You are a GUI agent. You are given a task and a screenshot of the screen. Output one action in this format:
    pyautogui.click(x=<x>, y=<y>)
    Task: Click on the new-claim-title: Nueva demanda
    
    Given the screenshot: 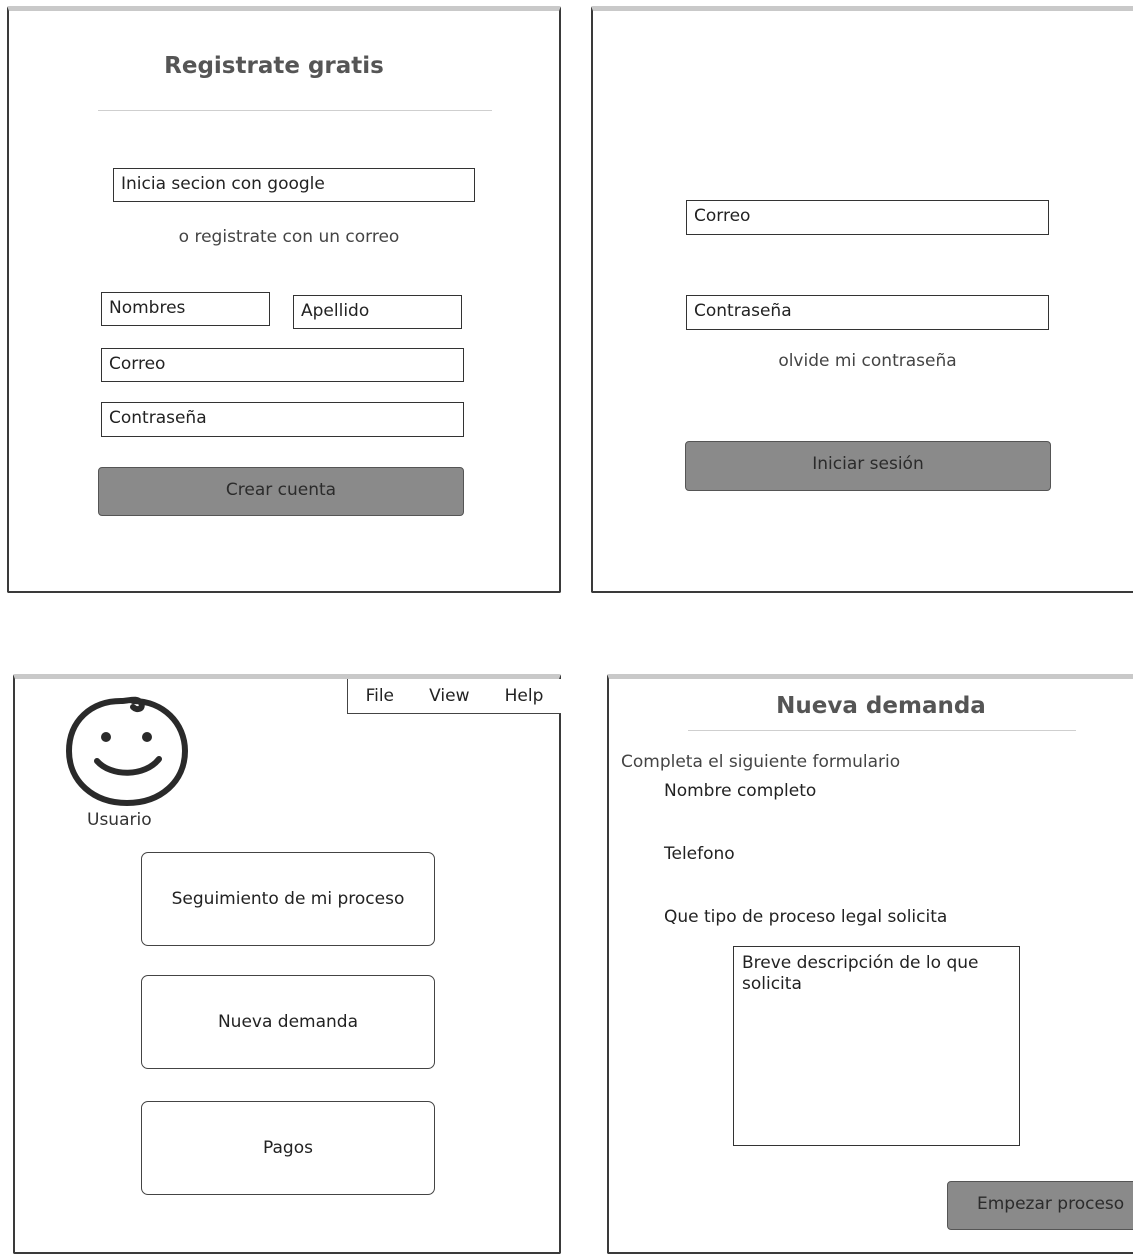 What is the action you would take?
    pyautogui.click(x=881, y=706)
    